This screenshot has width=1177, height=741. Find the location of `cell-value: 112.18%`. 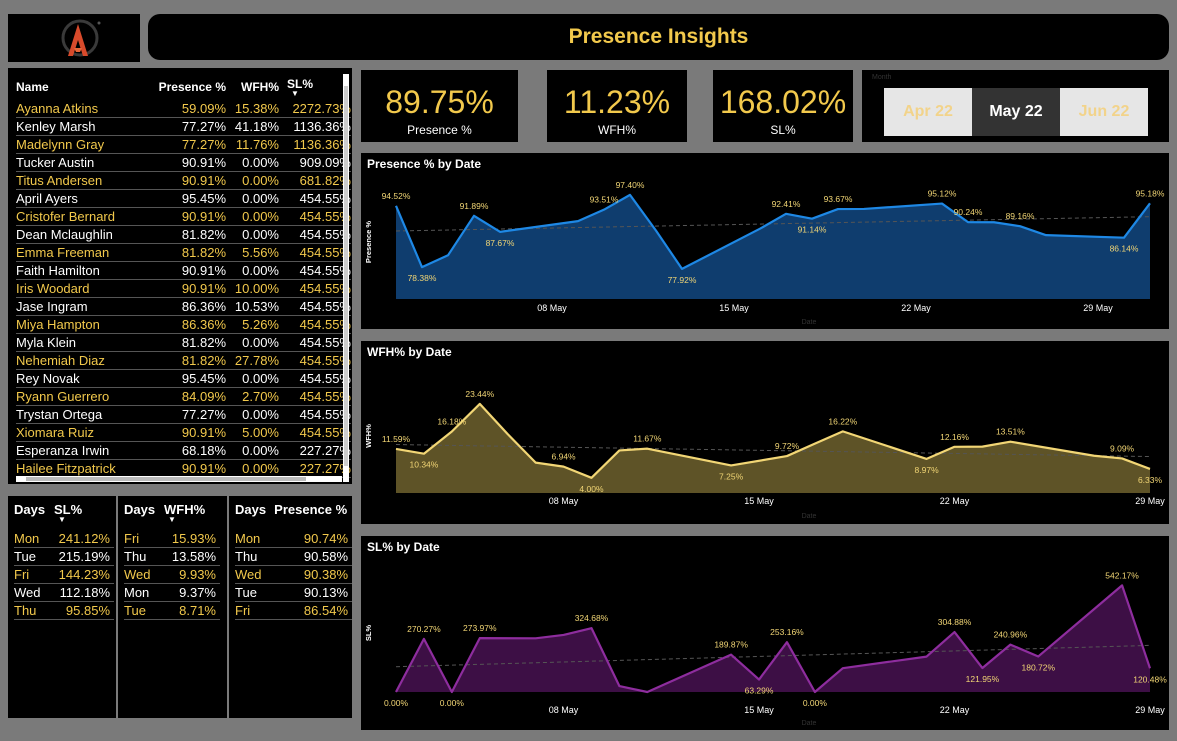

cell-value: 112.18% is located at coordinates (84, 592).